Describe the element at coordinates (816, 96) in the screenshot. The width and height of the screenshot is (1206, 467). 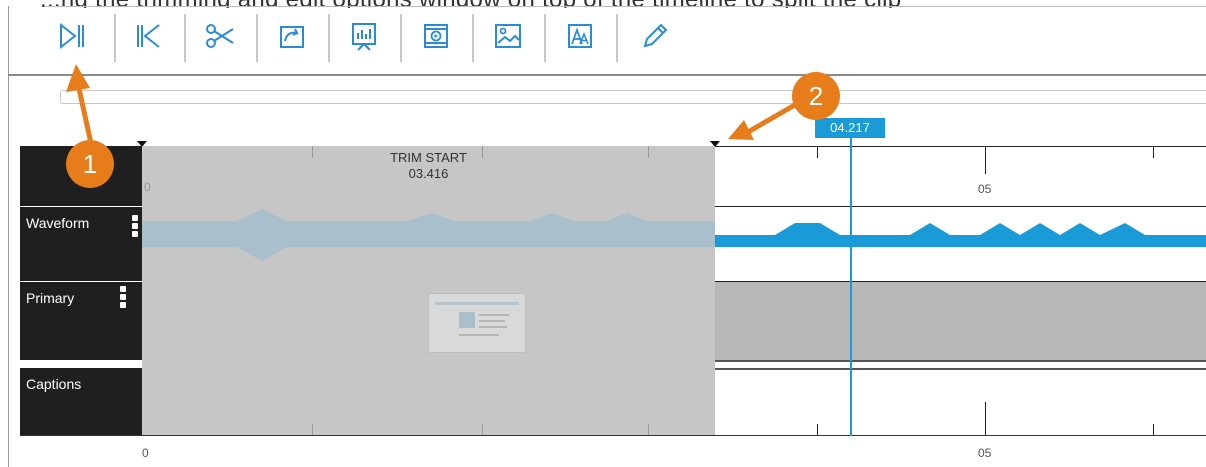
I see `callout-badge-2: 2` at that location.